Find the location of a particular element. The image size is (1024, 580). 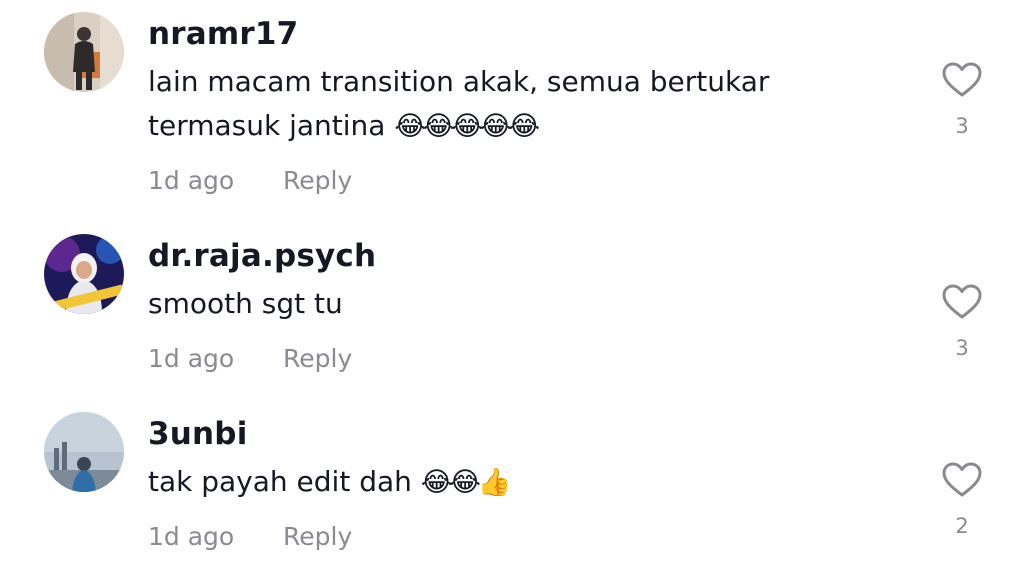

comment-text: smooth sgt tu is located at coordinates (528, 304).